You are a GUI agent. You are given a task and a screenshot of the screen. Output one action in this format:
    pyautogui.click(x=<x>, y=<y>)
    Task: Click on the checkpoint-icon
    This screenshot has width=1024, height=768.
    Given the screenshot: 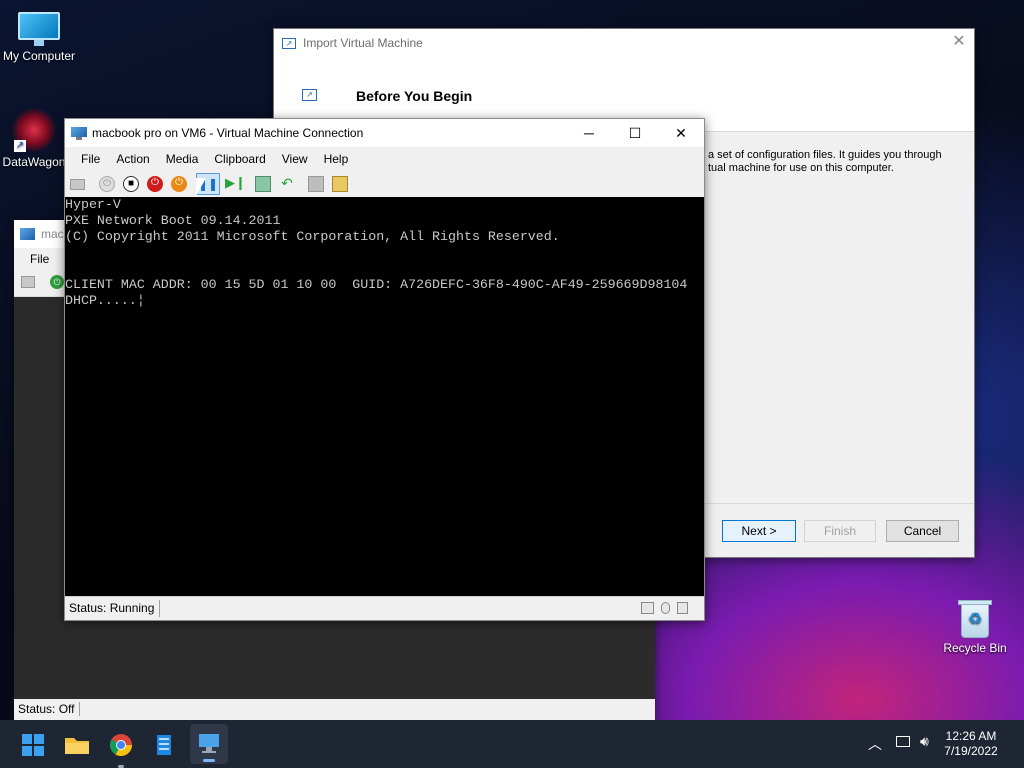 What is the action you would take?
    pyautogui.click(x=263, y=184)
    